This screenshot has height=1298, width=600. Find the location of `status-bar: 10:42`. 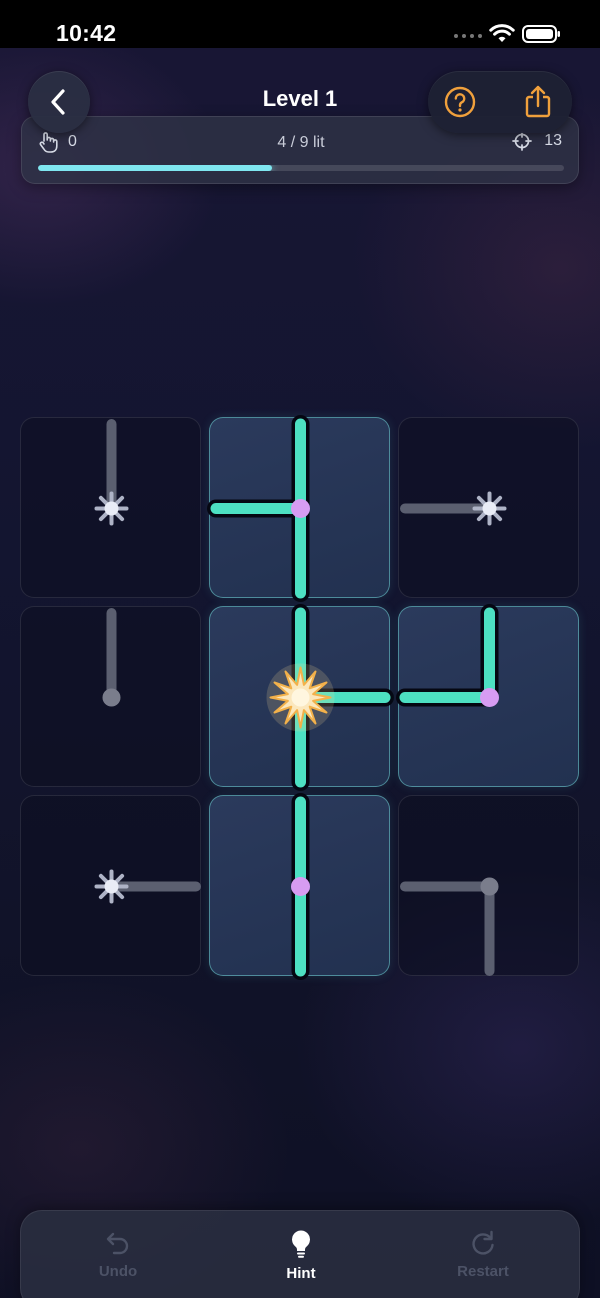

status-bar: 10:42 is located at coordinates (300, 24).